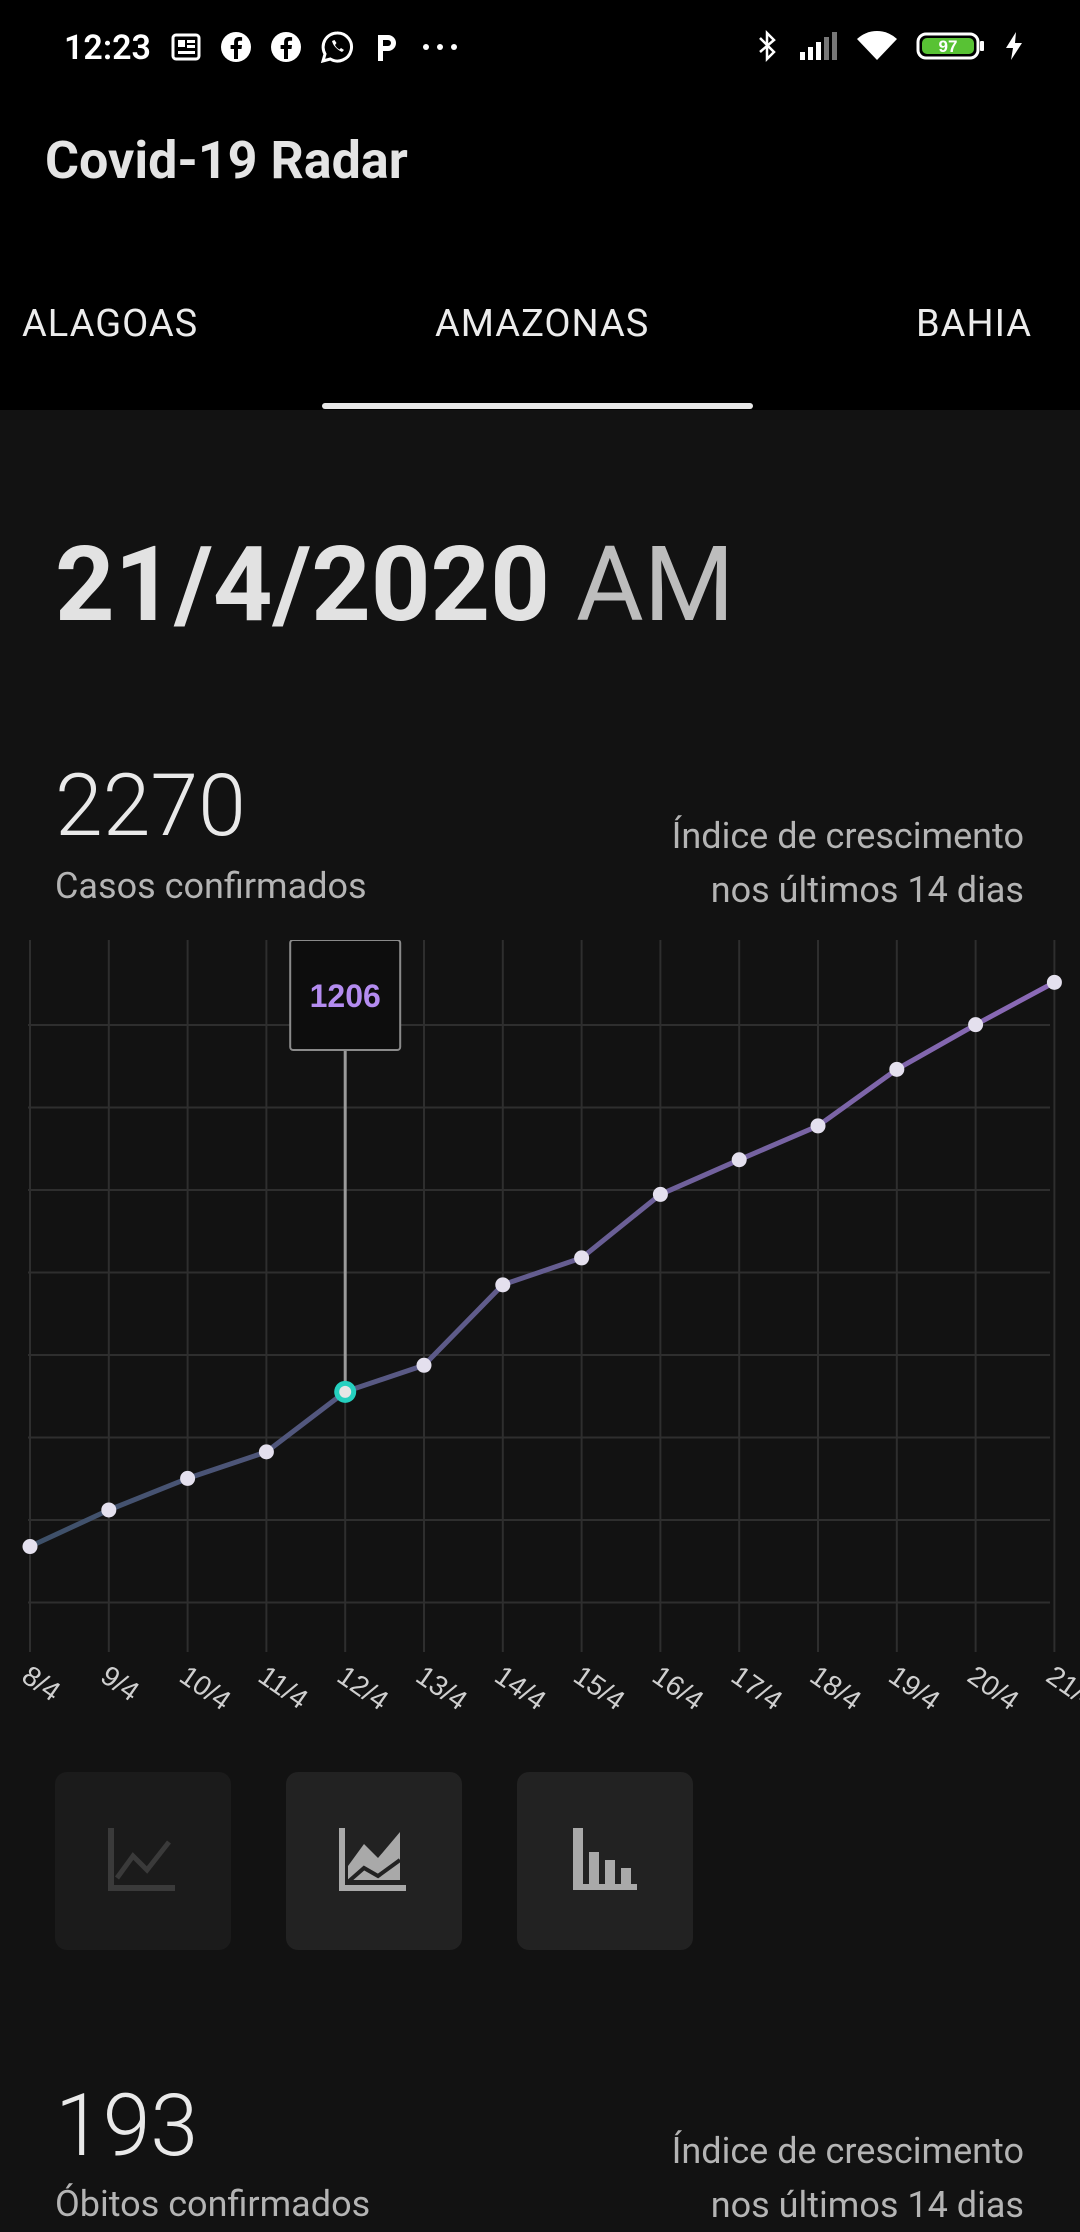  What do you see at coordinates (542, 324) in the screenshot?
I see `tab-amazonas: AMAZONAS` at bounding box center [542, 324].